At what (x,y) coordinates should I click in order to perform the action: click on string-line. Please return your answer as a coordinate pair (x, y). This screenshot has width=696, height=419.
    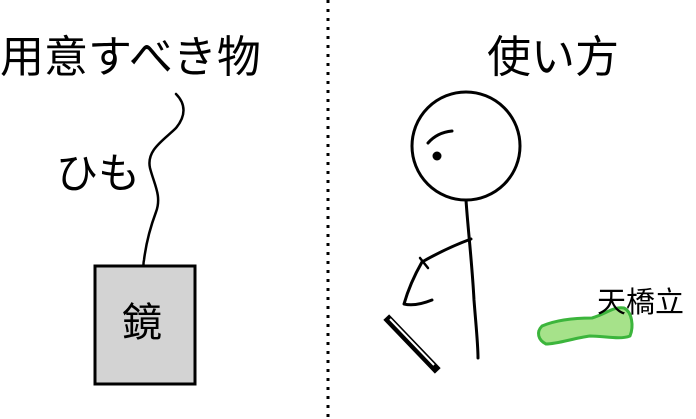
    Looking at the image, I should click on (162, 185).